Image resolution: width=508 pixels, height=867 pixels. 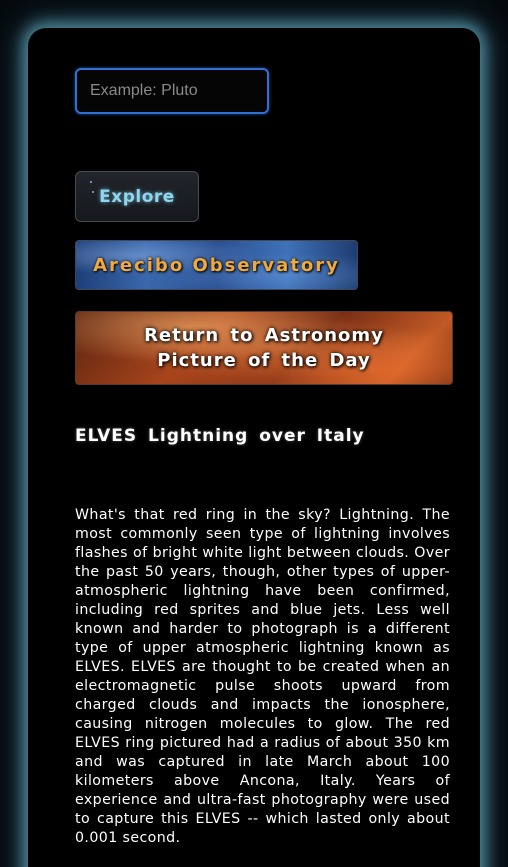 I want to click on article-title: ELVES Lightning over Italy, so click(x=220, y=436).